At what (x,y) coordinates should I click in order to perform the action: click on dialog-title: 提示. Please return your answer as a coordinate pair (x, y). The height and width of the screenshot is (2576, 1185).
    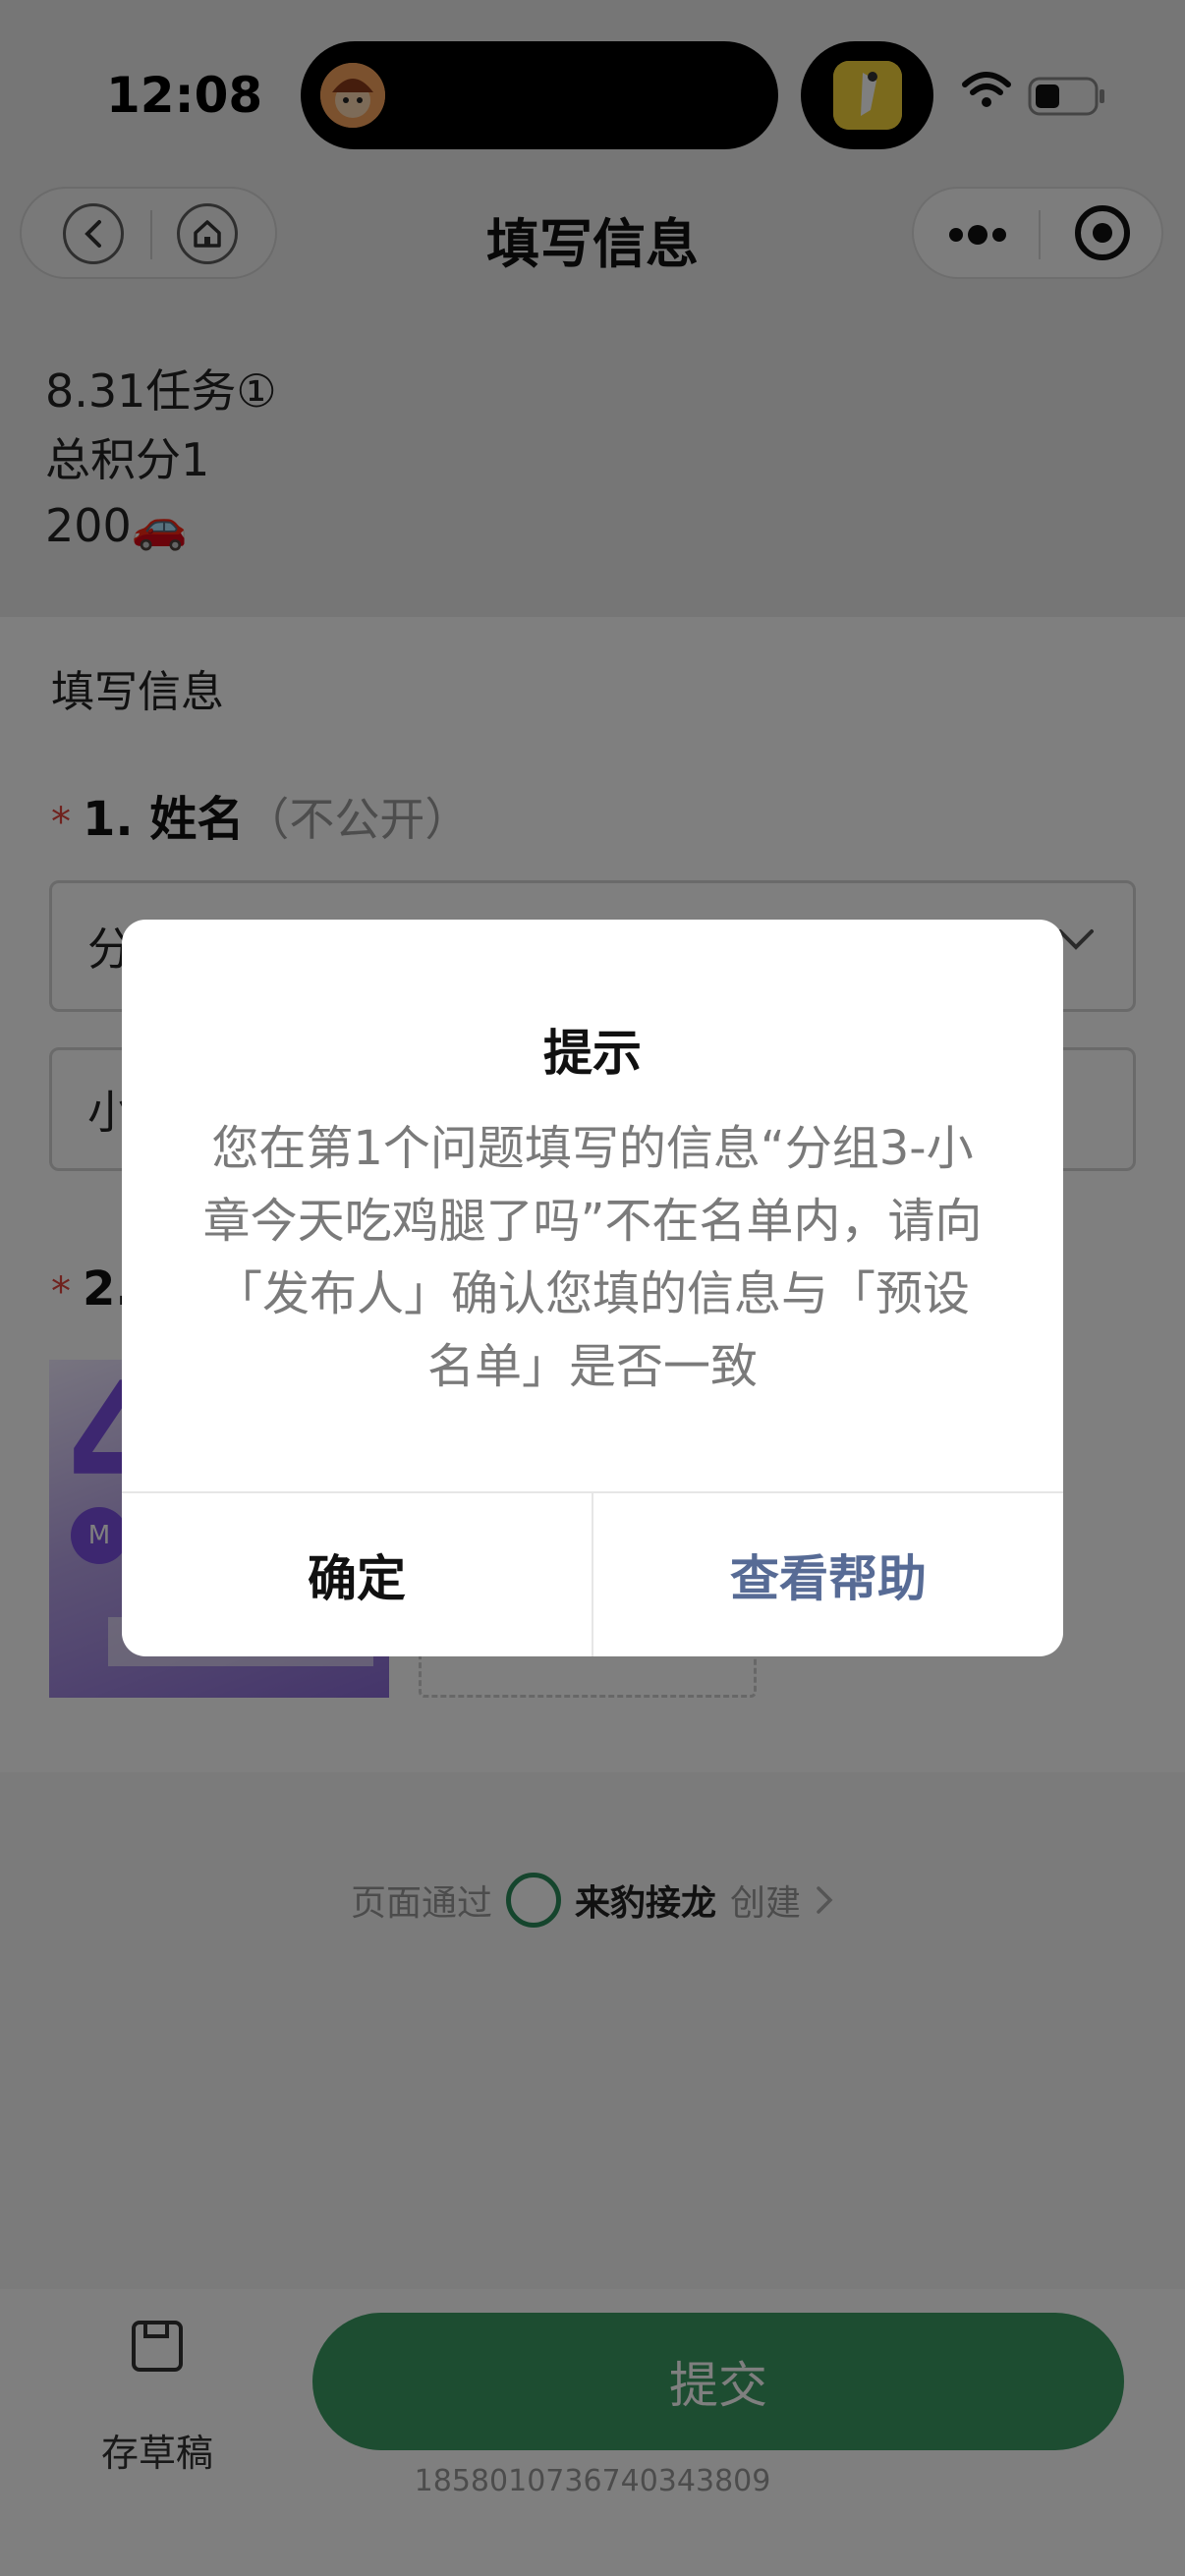
    Looking at the image, I should click on (592, 1053).